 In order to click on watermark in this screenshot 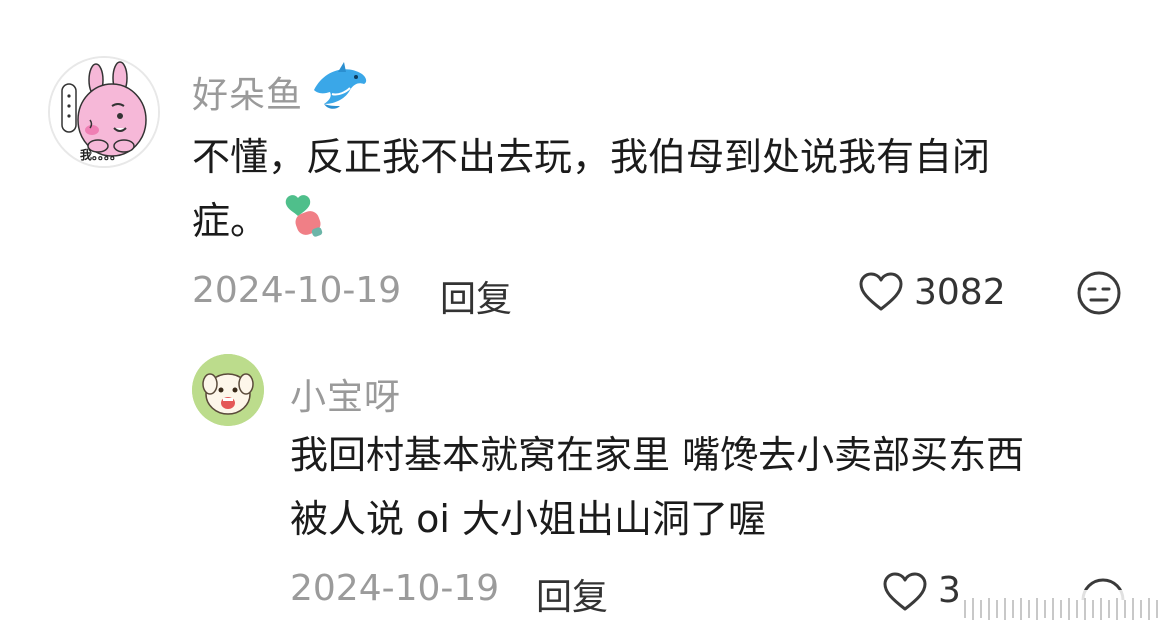, I will do `click(1063, 608)`.